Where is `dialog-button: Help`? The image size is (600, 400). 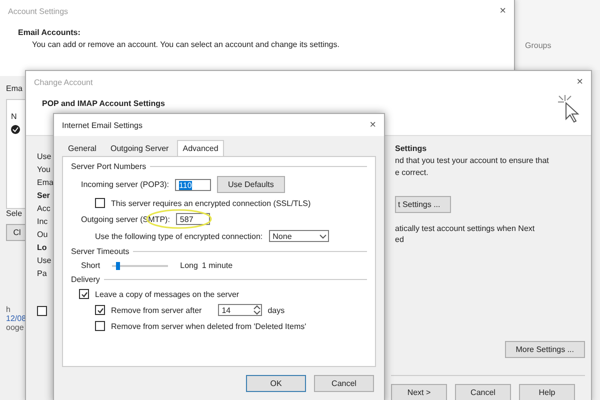 dialog-button: Help is located at coordinates (547, 392).